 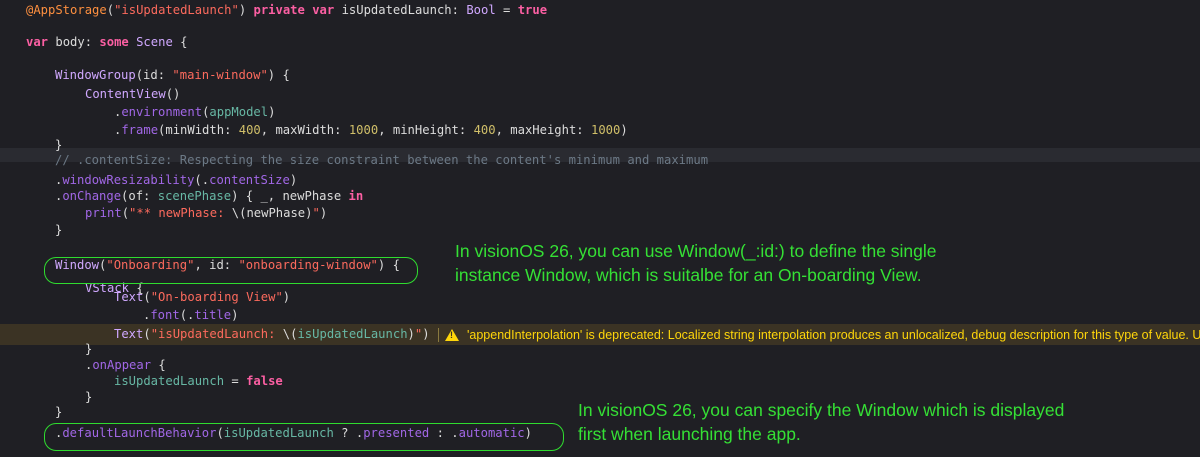 I want to click on code-token: @AppStorage, so click(x=66, y=10).